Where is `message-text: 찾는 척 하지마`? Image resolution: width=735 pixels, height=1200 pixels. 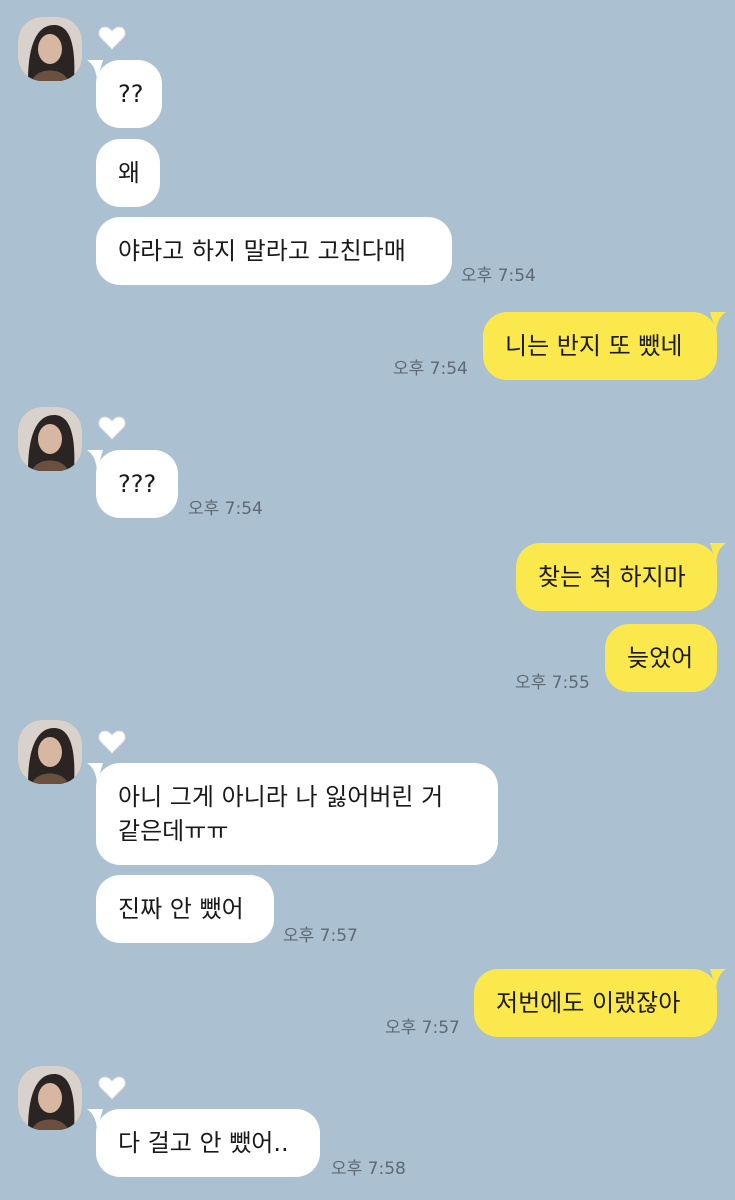
message-text: 찾는 척 하지마 is located at coordinates (612, 577).